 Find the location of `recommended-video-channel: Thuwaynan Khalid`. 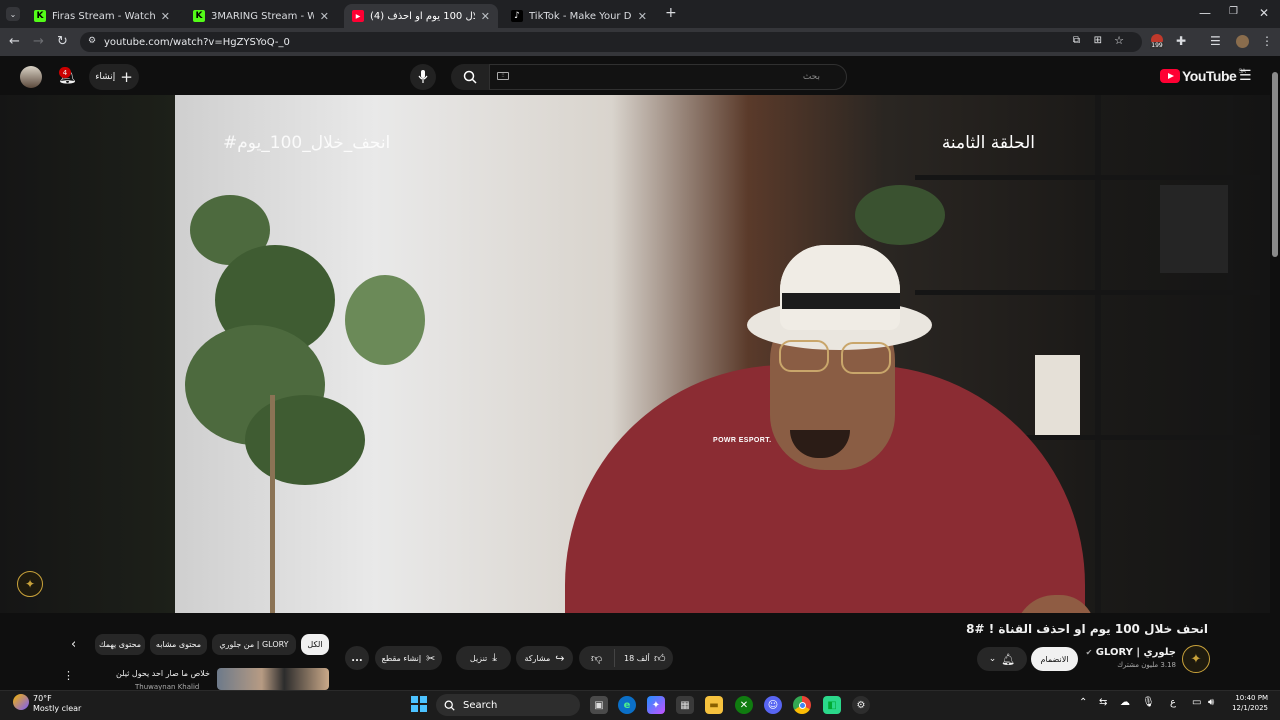

recommended-video-channel: Thuwaynan Khalid is located at coordinates (167, 686).